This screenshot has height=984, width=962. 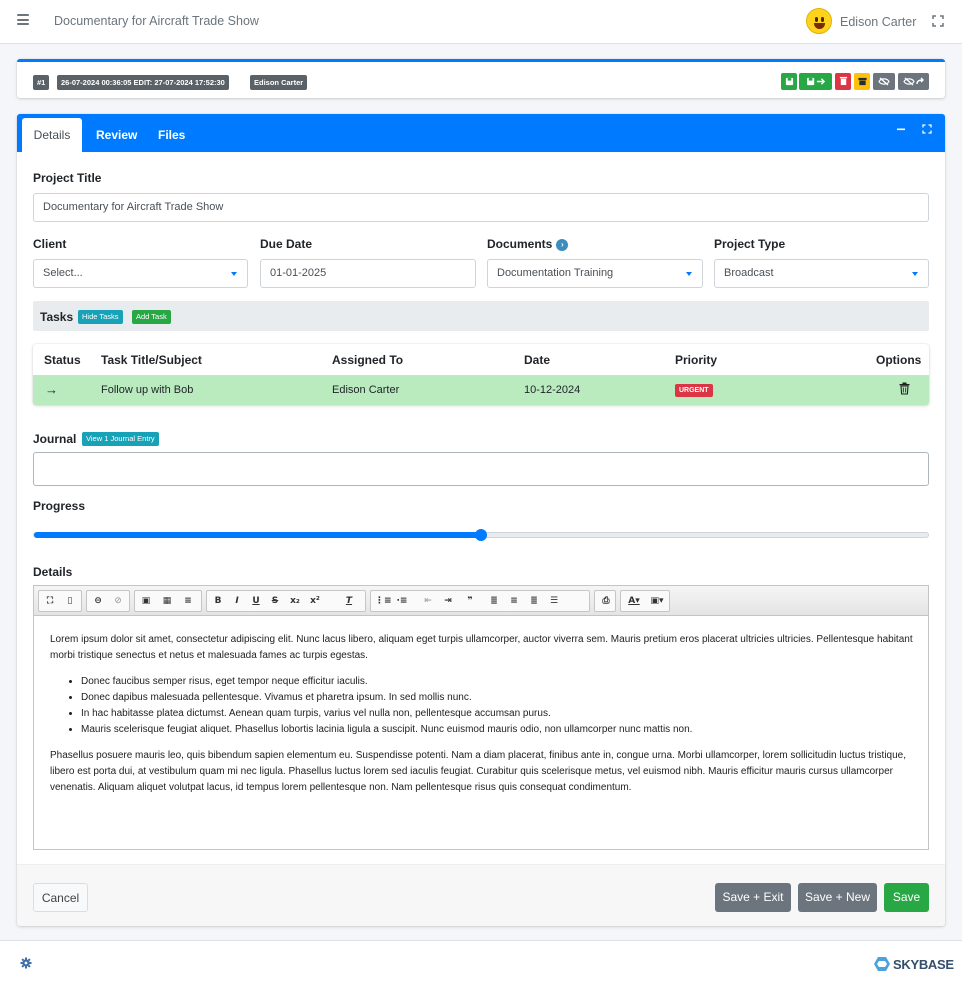 I want to click on tab-files: Files, so click(x=171, y=135).